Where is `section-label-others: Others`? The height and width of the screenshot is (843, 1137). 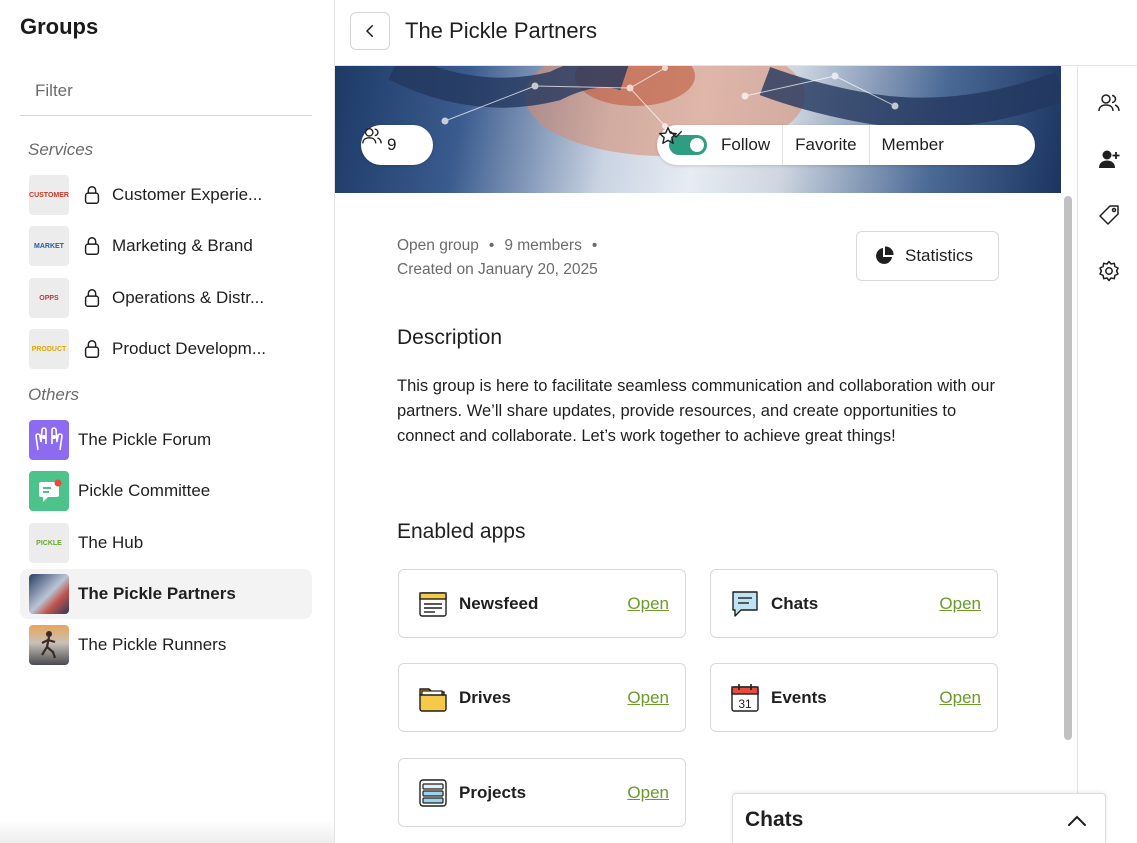 section-label-others: Others is located at coordinates (54, 394).